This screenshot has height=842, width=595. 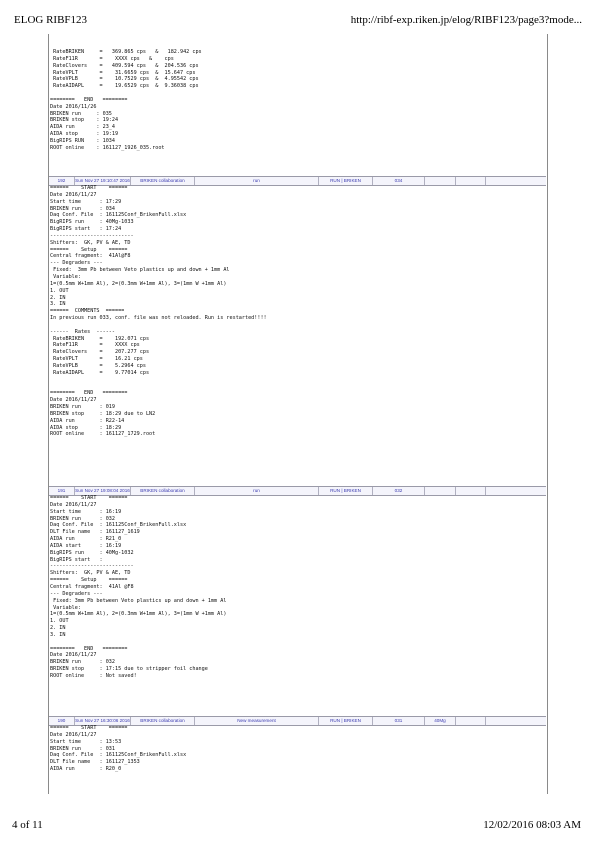 I want to click on page-header-title: ELOG RIBF123, so click(x=51, y=20).